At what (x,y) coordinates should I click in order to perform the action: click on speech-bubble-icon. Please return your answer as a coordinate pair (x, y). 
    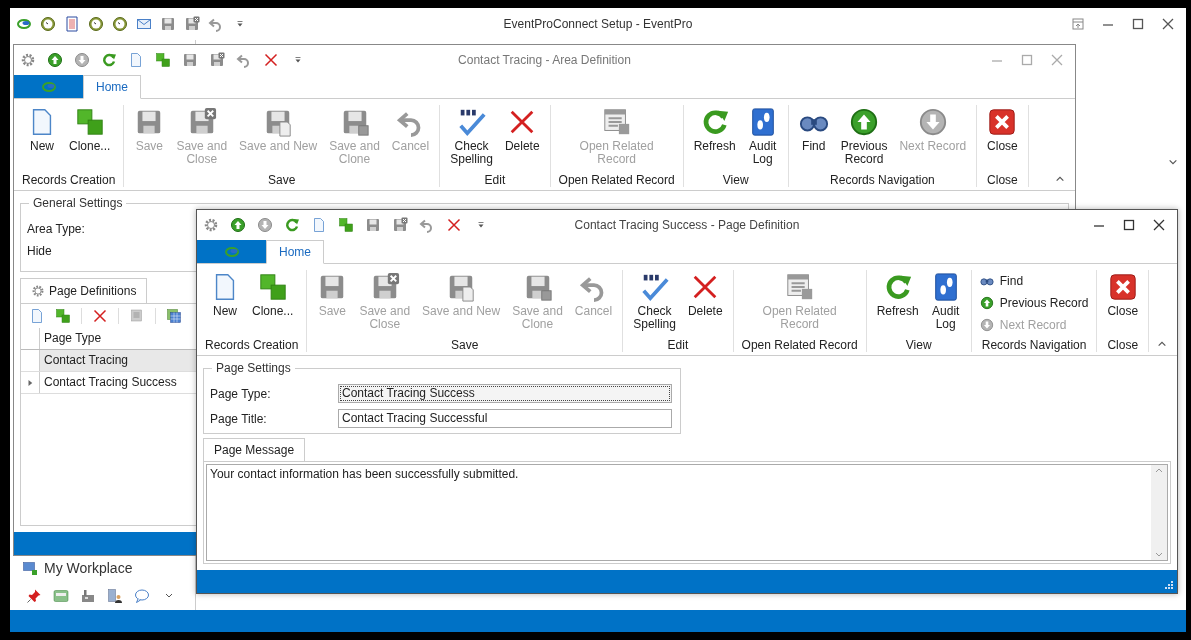
    Looking at the image, I should click on (142, 596).